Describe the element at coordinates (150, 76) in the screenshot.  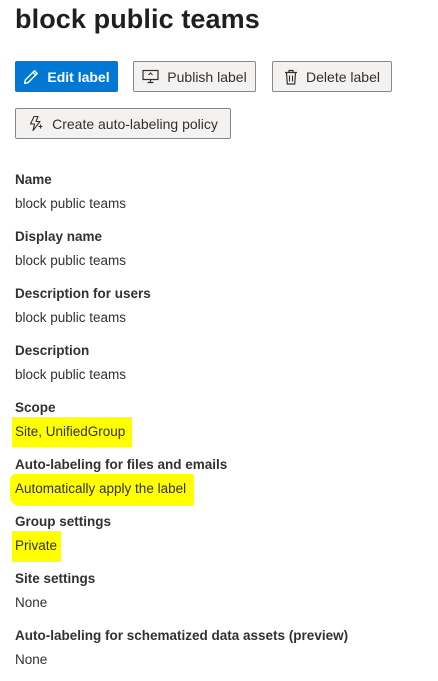
I see `publish-icon` at that location.